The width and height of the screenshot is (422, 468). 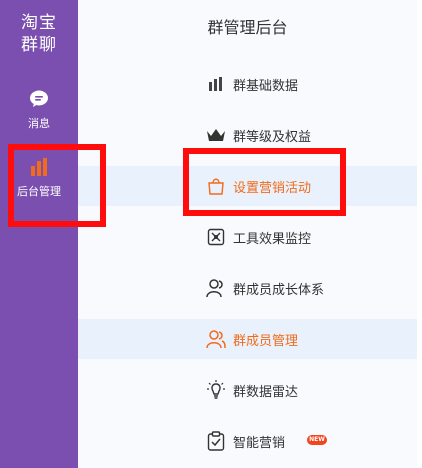 What do you see at coordinates (39, 34) in the screenshot?
I see `brand-logo: 淘宝 群聊` at bounding box center [39, 34].